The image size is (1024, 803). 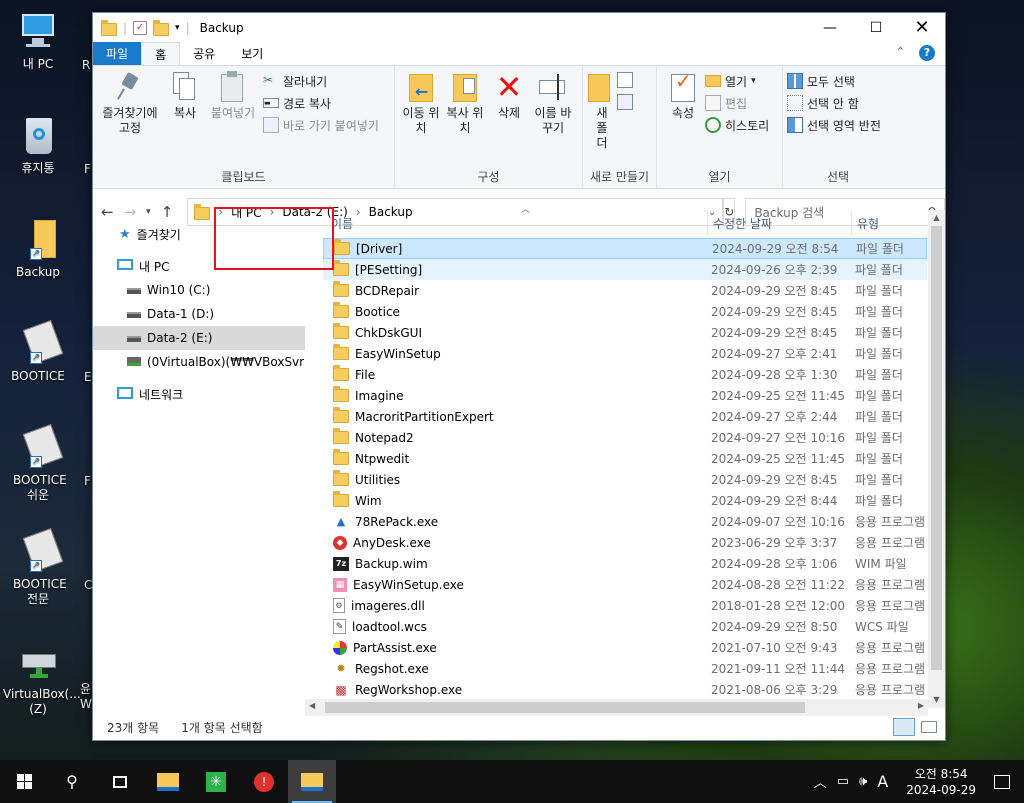 What do you see at coordinates (625, 542) in the screenshot?
I see `file-row: ◆ AnyDesk.exe 2023-06-29 오후 3:37 응용 프로그램` at bounding box center [625, 542].